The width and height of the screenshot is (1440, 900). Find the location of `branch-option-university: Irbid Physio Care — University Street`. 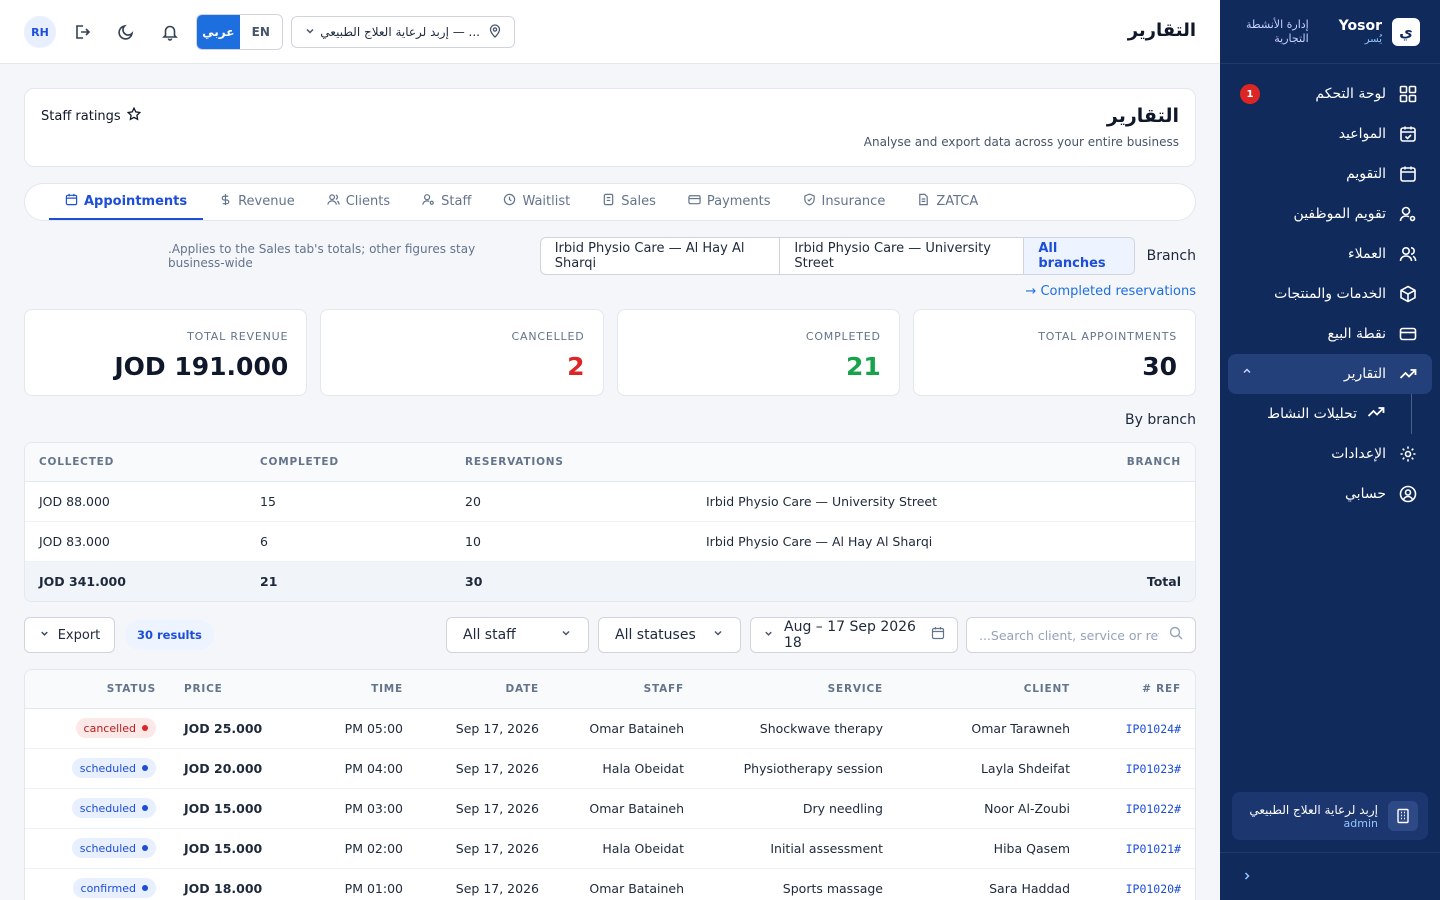

branch-option-university: Irbid Physio Care — University Street is located at coordinates (902, 256).